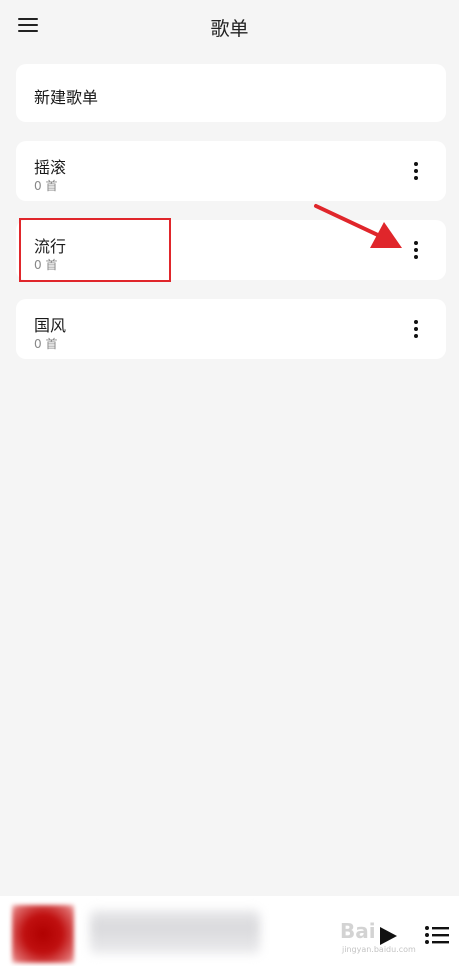  Describe the element at coordinates (175, 932) in the screenshot. I see `song-info-blurred` at that location.